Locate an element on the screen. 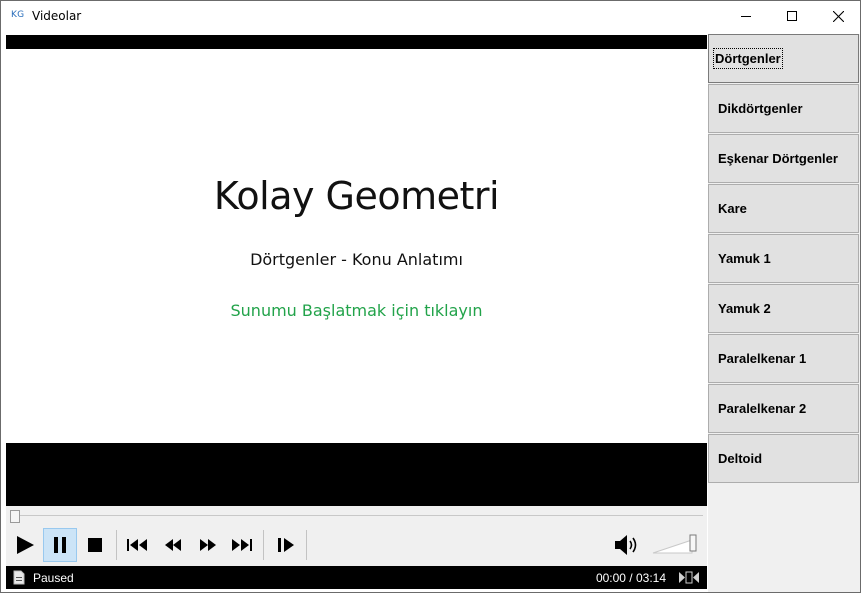 This screenshot has width=861, height=593. start-presentation-link: Sunumu Başlatmak için tıklayın is located at coordinates (356, 310).